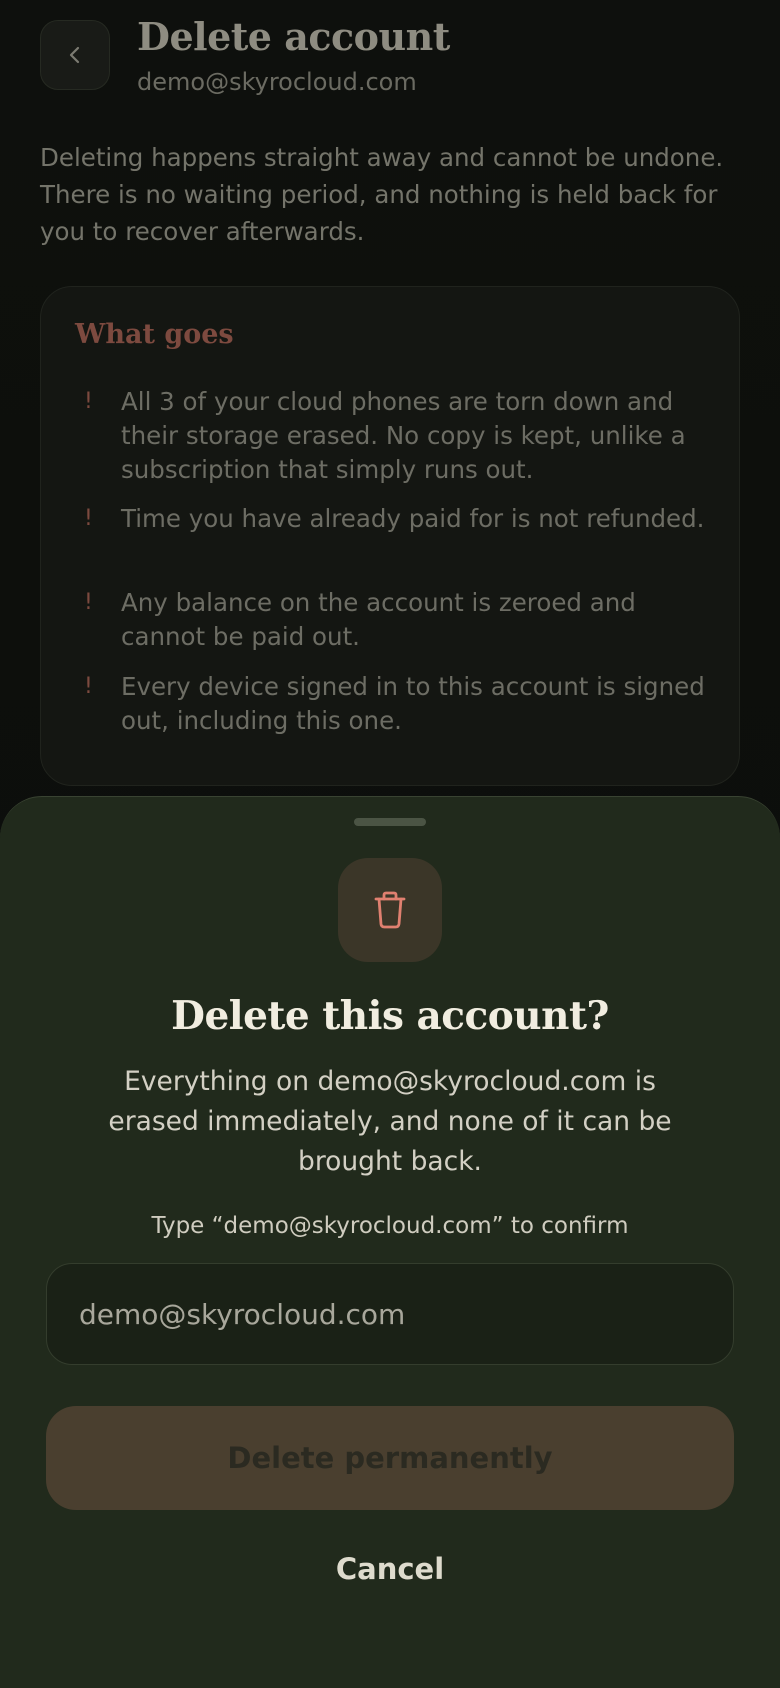 The width and height of the screenshot is (780, 1688). I want to click on confirm-label: Type “demo@skyrocloud.com” to confirm, so click(390, 1226).